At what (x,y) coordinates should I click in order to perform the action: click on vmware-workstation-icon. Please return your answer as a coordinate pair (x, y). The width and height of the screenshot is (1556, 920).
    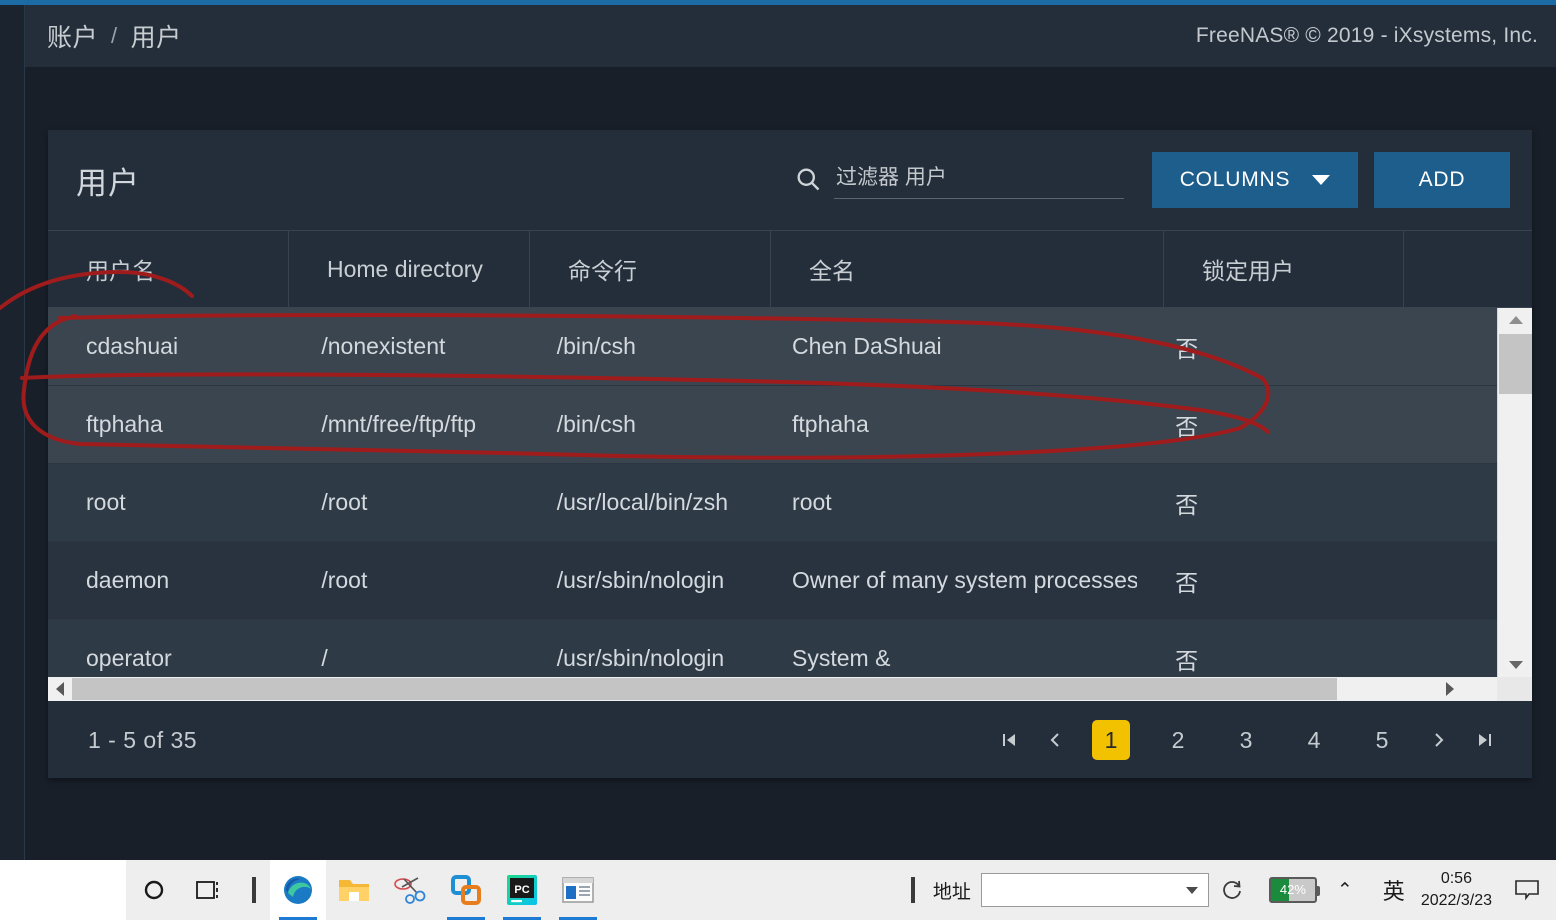
    Looking at the image, I should click on (466, 890).